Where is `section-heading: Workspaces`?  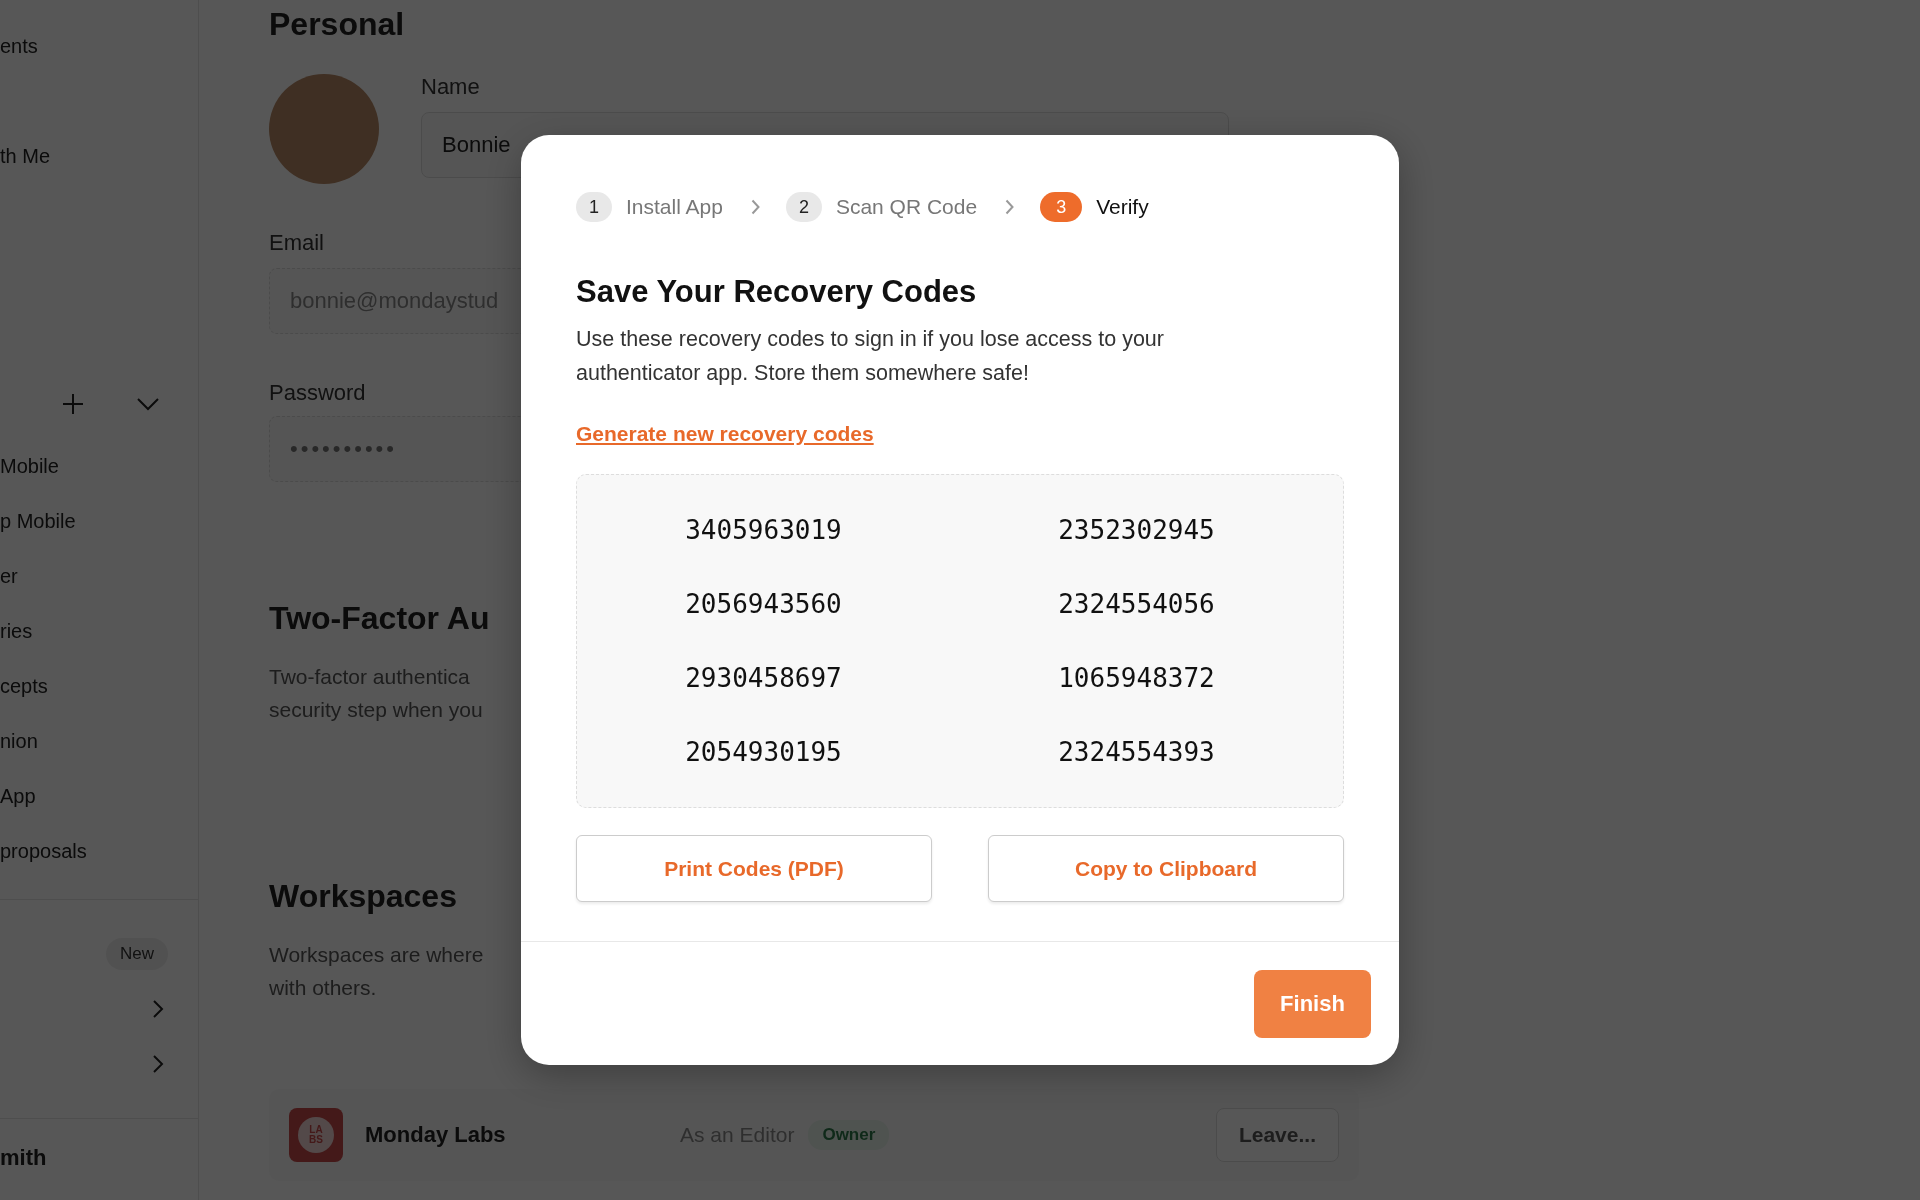
section-heading: Workspaces is located at coordinates (363, 896).